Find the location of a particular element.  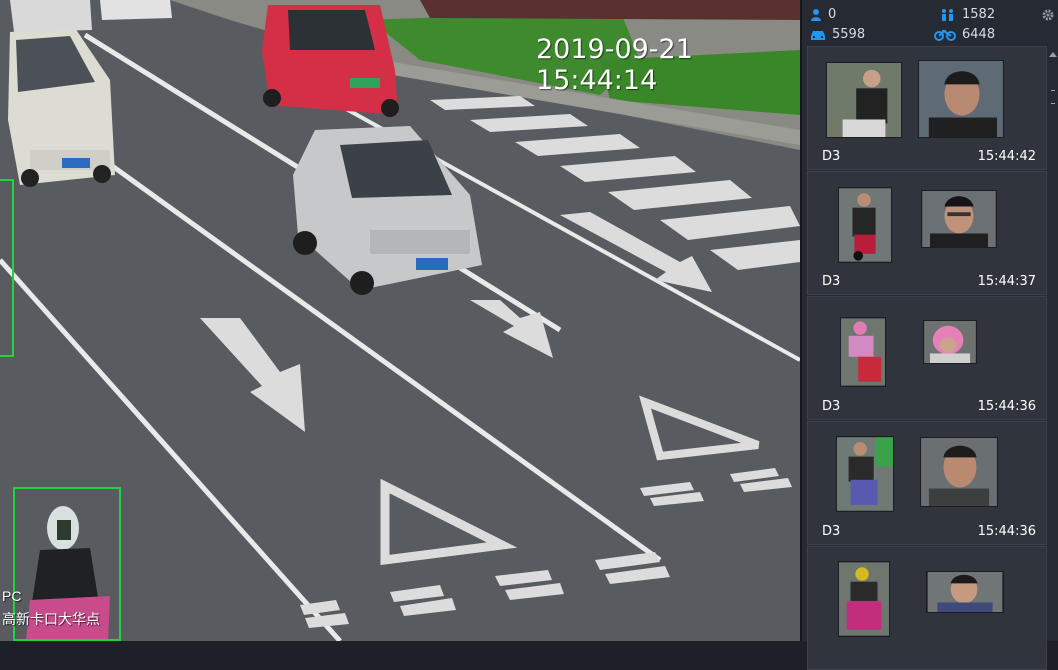

stat-bicycle: 6448 is located at coordinates (964, 34).